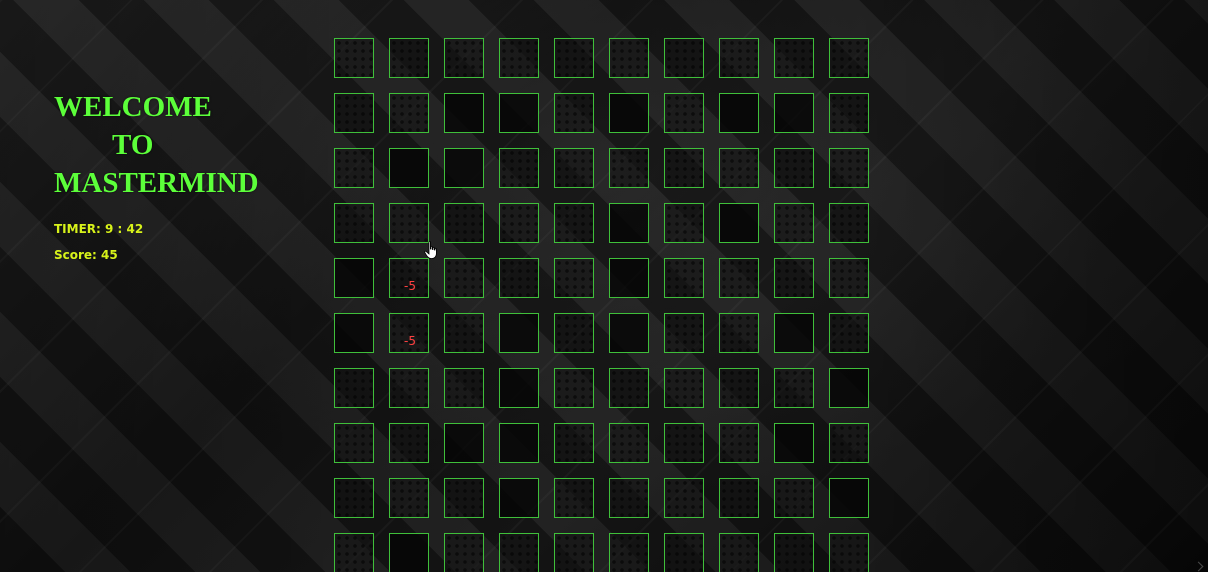 This screenshot has width=1208, height=572. I want to click on board-tile-r2-c9, so click(849, 168).